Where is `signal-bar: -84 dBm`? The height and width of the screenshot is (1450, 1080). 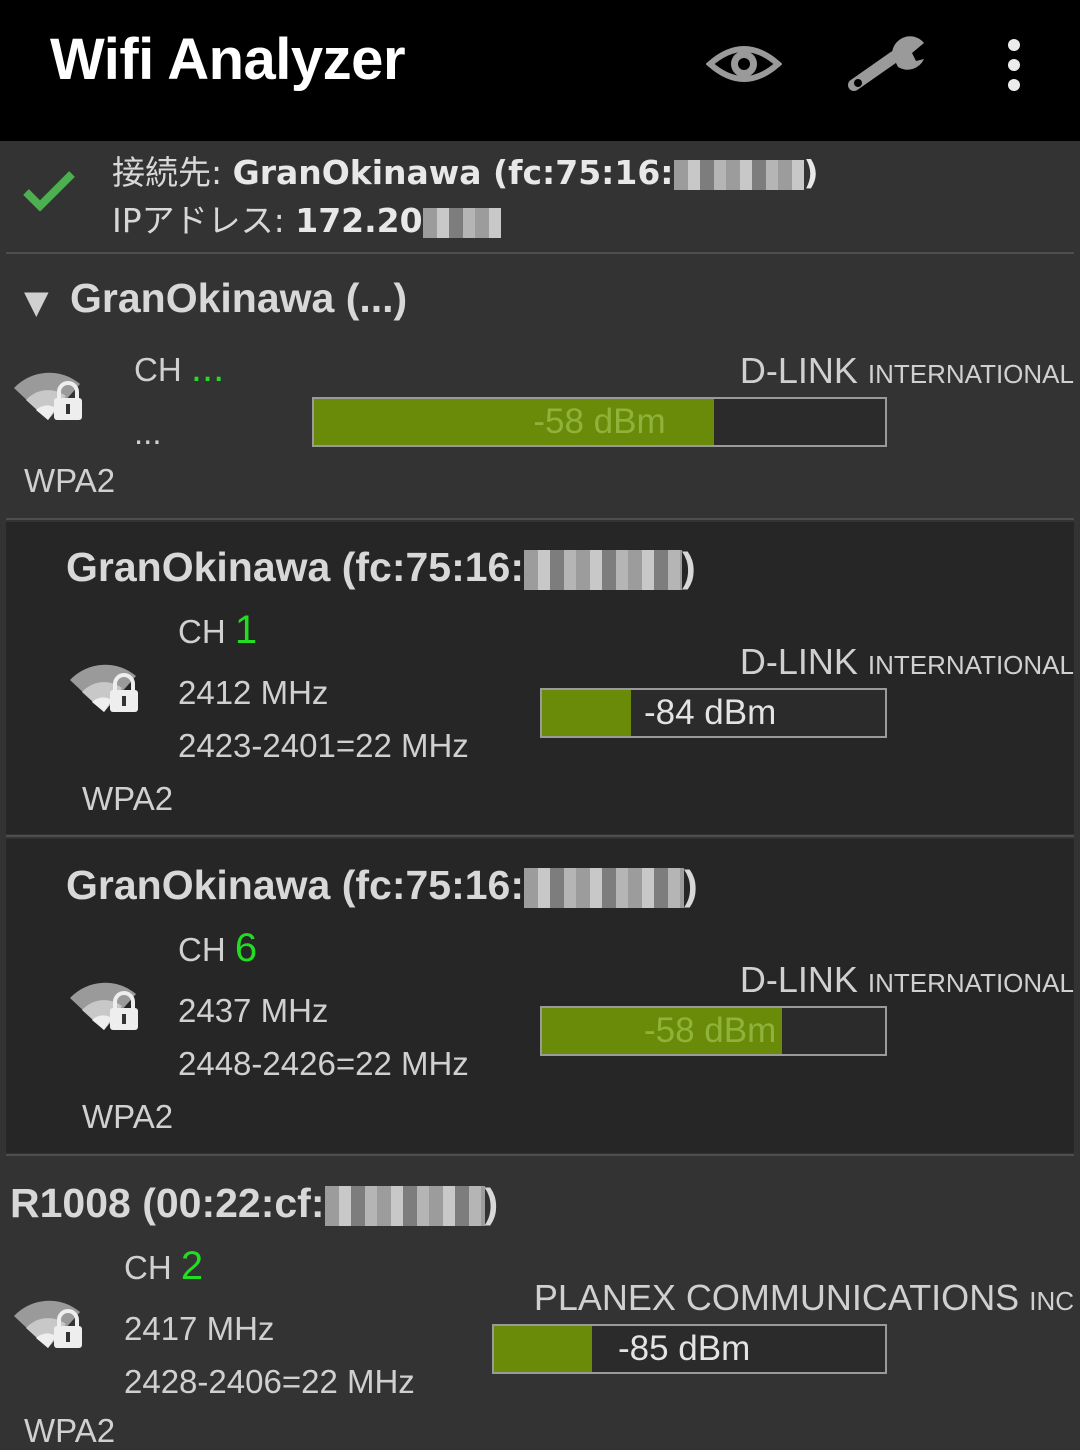 signal-bar: -84 dBm is located at coordinates (713, 713).